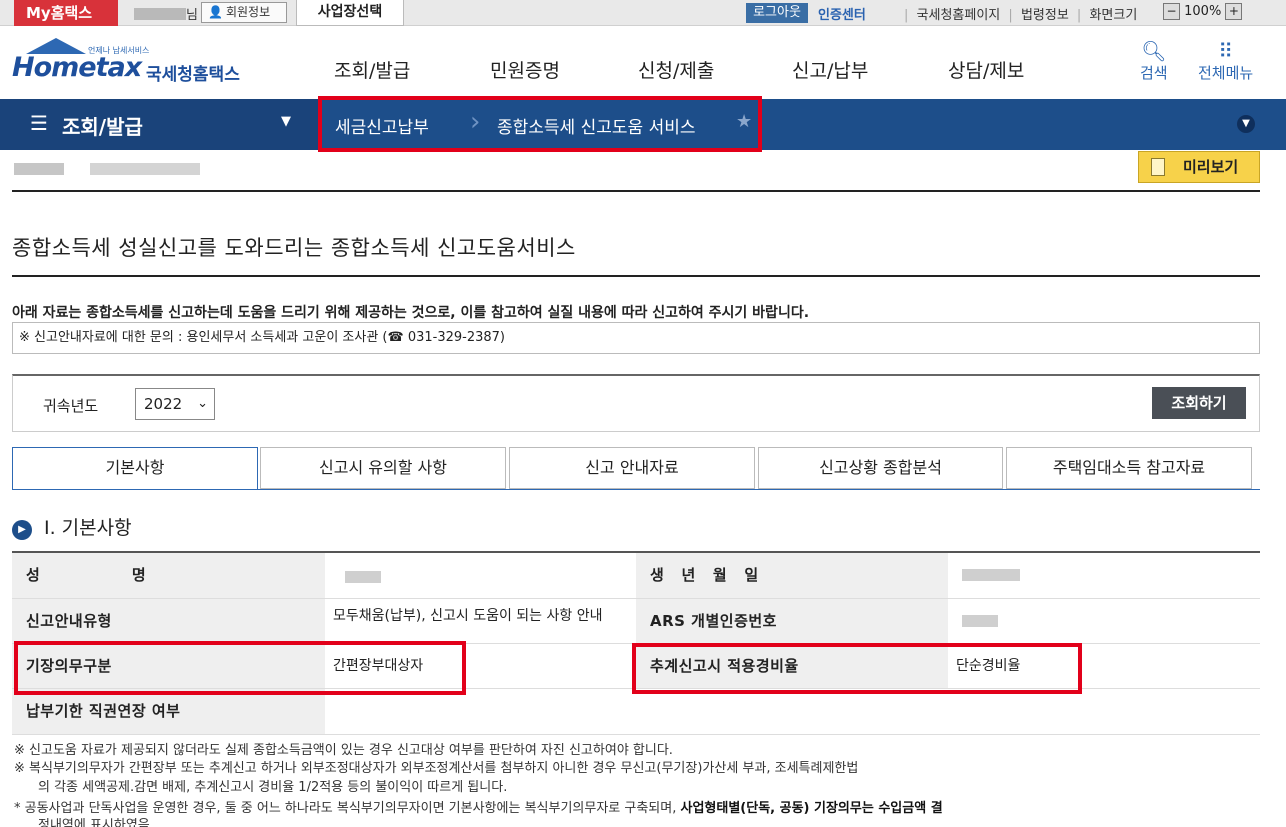 Image resolution: width=1286 pixels, height=827 pixels. What do you see at coordinates (168, 575) in the screenshot?
I see `name-label: 성 명` at bounding box center [168, 575].